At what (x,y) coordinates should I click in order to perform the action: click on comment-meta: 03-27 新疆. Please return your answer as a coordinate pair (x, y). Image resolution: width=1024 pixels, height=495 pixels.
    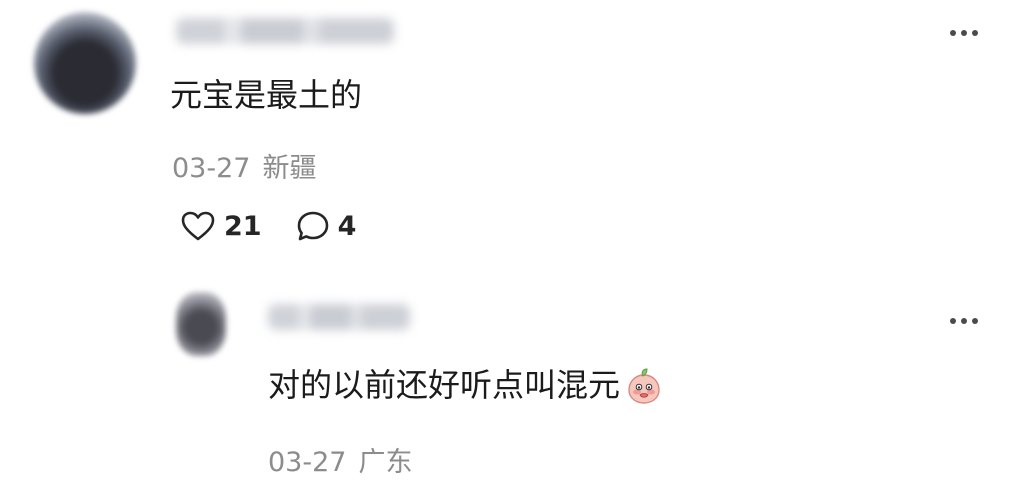
    Looking at the image, I should click on (244, 165).